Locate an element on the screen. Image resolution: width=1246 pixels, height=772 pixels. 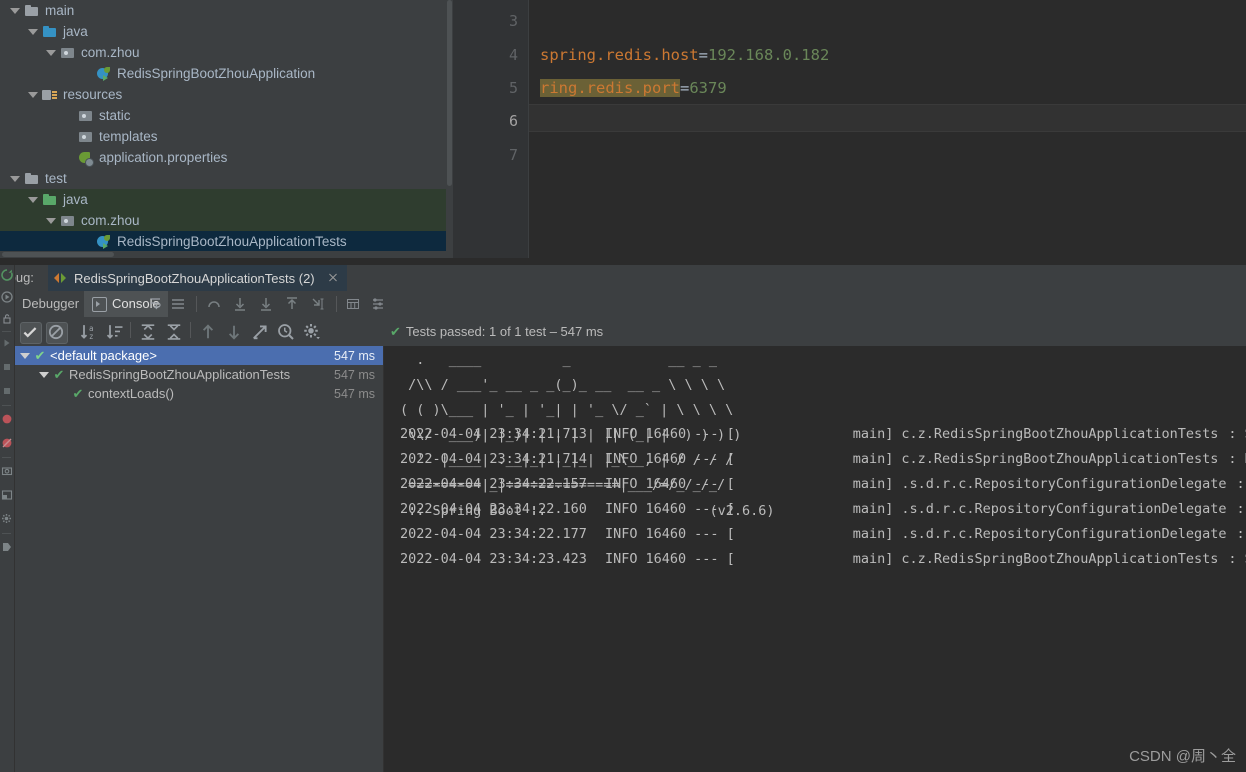
log-logger: c.z.RedisSpringBootZhouApplicationTests is located at coordinates (1060, 459).